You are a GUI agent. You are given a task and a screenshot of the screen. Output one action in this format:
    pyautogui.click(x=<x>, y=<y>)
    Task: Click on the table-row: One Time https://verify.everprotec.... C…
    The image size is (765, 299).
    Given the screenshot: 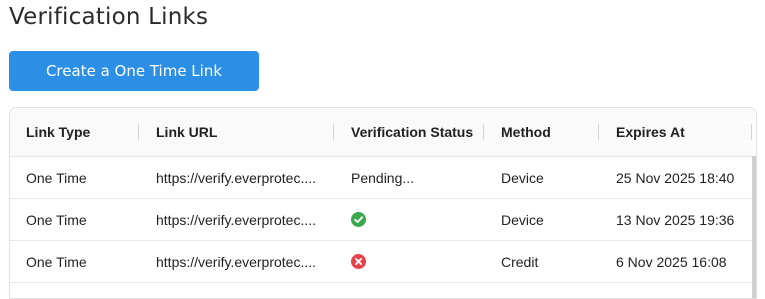 What is the action you would take?
    pyautogui.click(x=382, y=262)
    